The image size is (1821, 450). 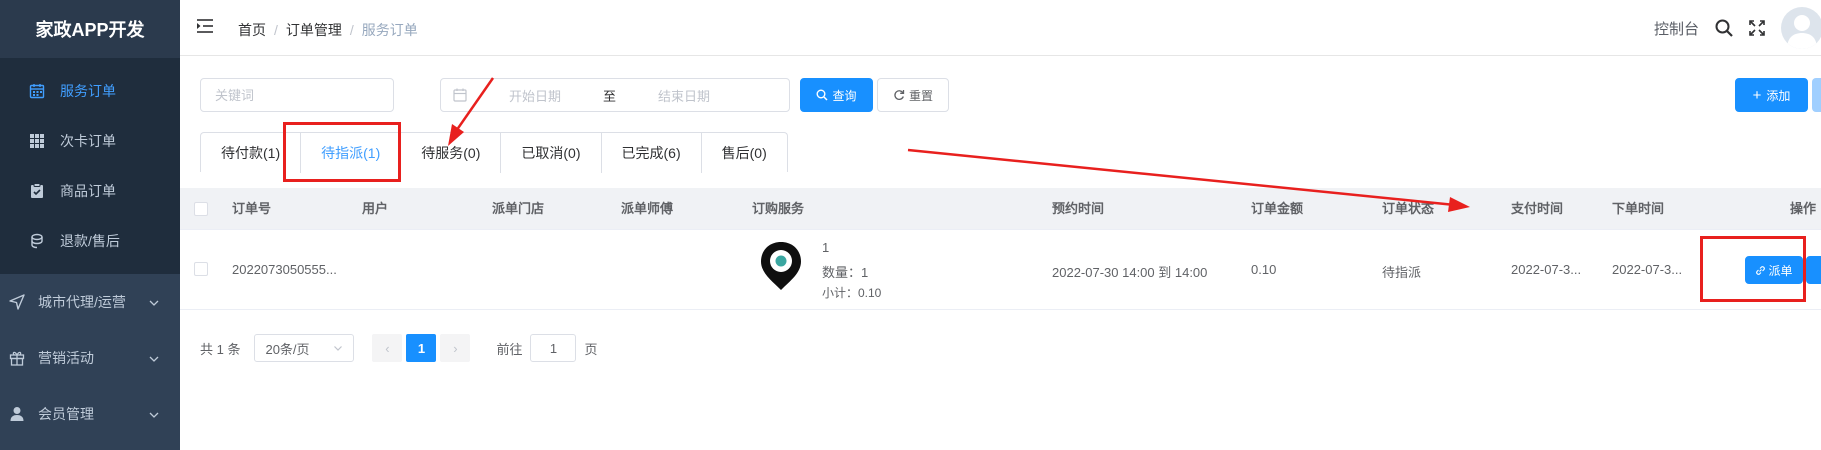 What do you see at coordinates (647, 208) in the screenshot?
I see `col-master: 派单师傅` at bounding box center [647, 208].